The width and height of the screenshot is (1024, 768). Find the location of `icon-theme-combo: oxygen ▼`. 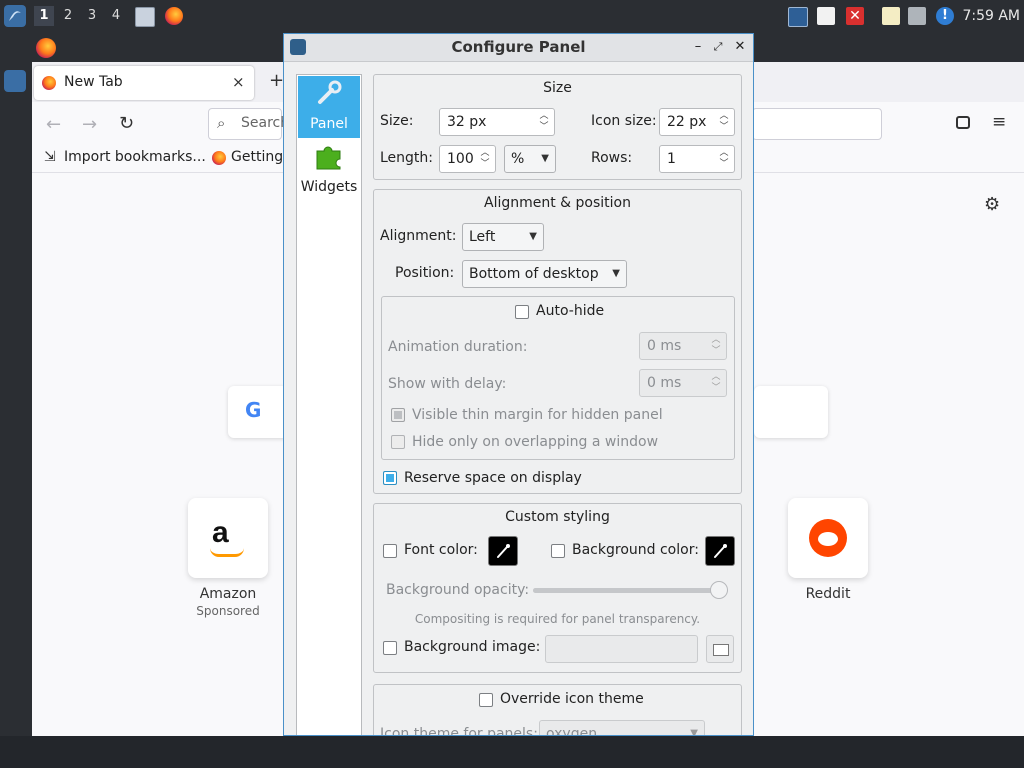

icon-theme-combo: oxygen ▼ is located at coordinates (622, 727).